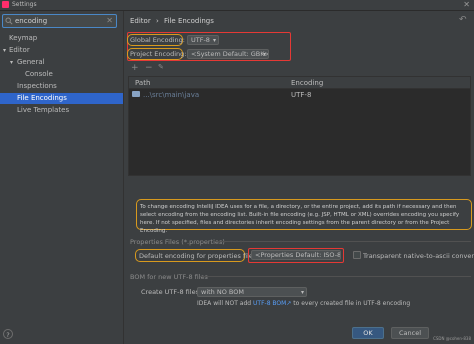 The image size is (474, 344). Describe the element at coordinates (37, 86) in the screenshot. I see `tree-item-label: Inspections` at that location.